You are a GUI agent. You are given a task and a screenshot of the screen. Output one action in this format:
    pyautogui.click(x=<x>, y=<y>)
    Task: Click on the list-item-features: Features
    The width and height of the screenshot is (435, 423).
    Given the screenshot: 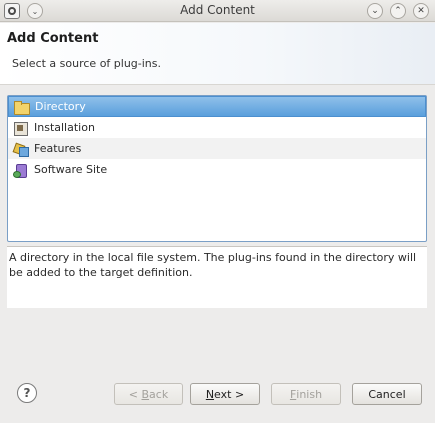 What is the action you would take?
    pyautogui.click(x=217, y=148)
    